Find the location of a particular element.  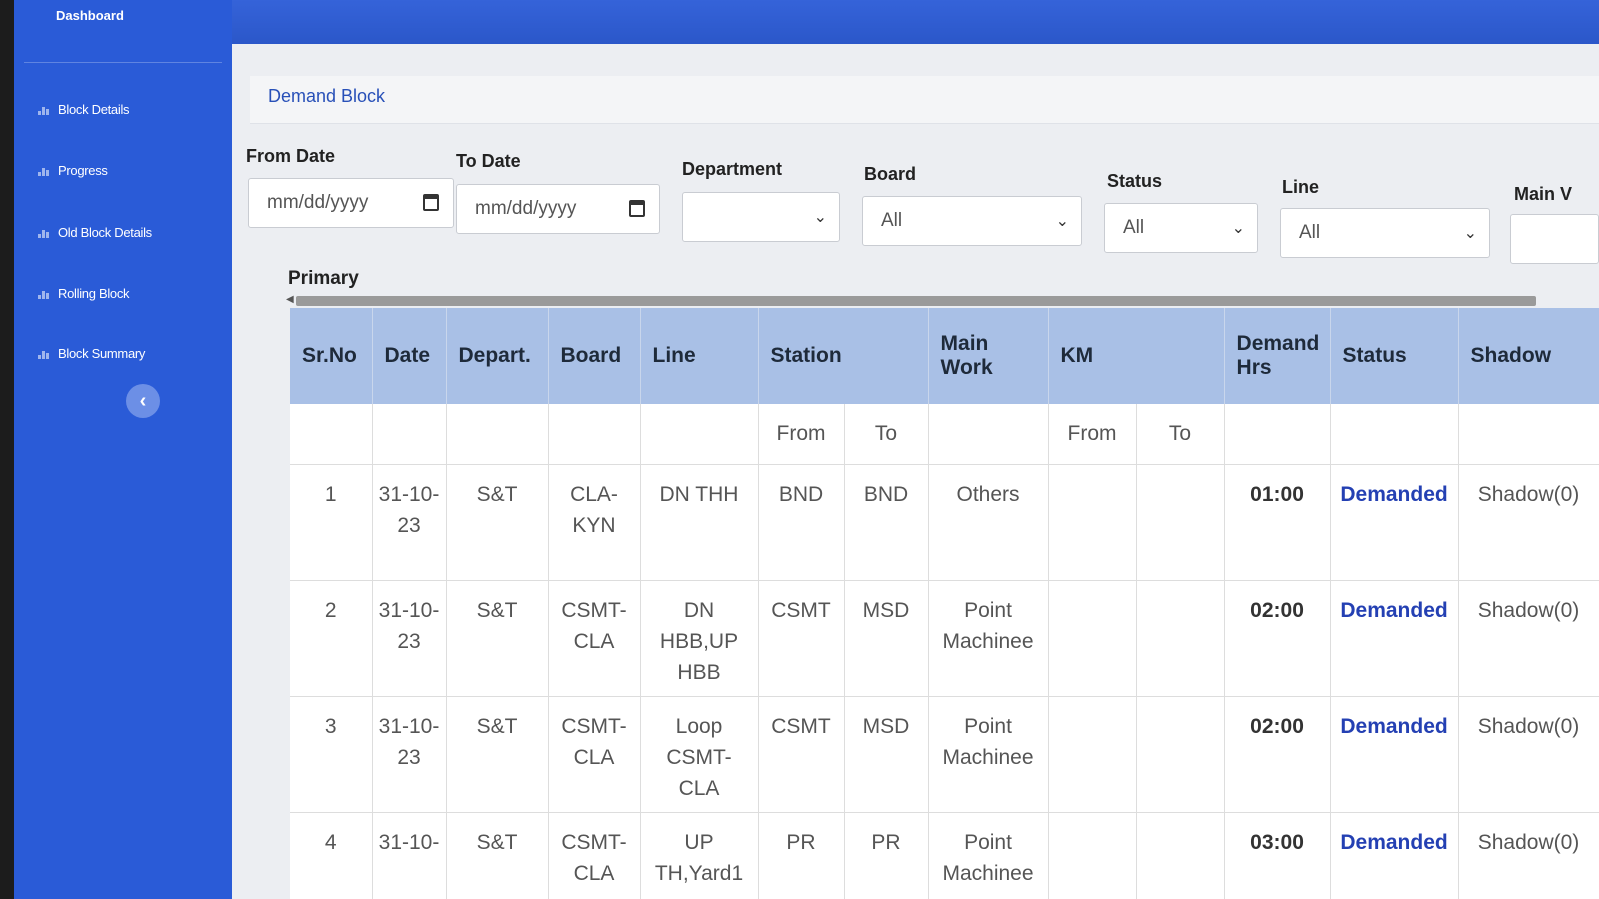

sidebar-item-label: Block Details is located at coordinates (94, 109).